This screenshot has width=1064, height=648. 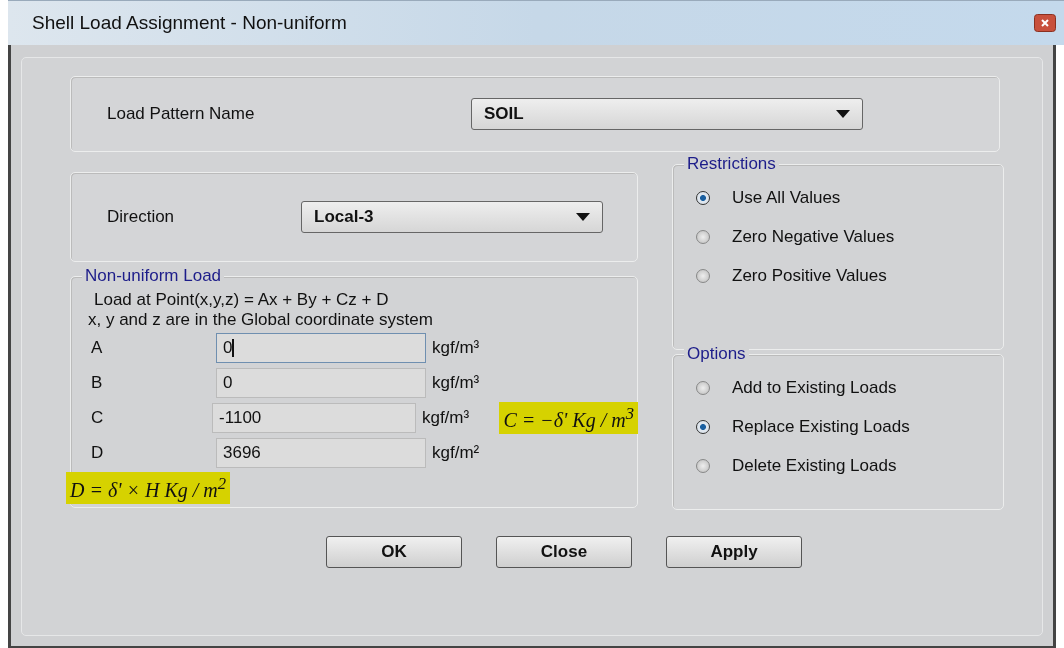 I want to click on input-field: 3696, so click(x=321, y=453).